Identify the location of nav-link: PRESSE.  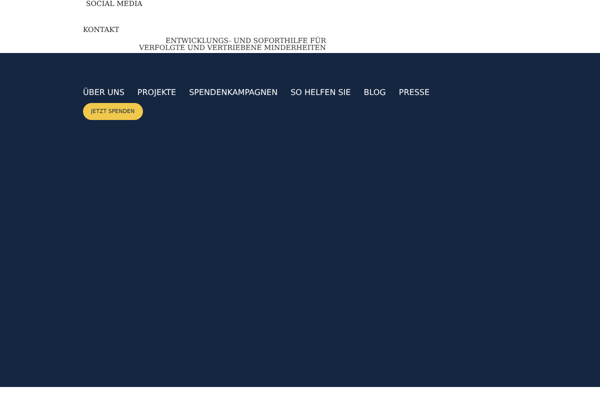
(414, 92).